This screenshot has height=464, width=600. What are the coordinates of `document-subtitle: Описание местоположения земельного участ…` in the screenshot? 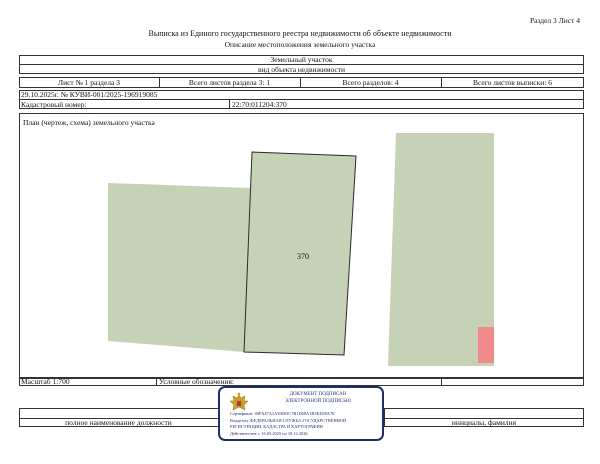 It's located at (300, 44).